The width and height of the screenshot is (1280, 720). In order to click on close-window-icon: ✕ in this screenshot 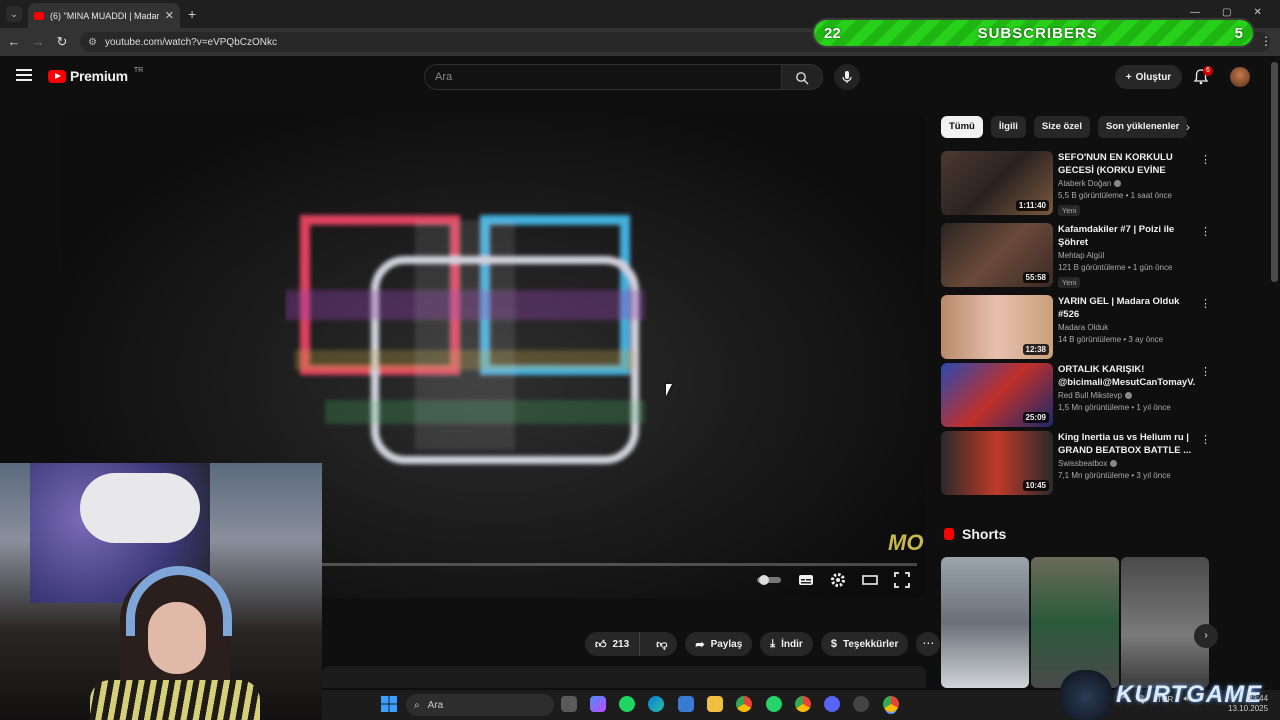, I will do `click(1257, 12)`.